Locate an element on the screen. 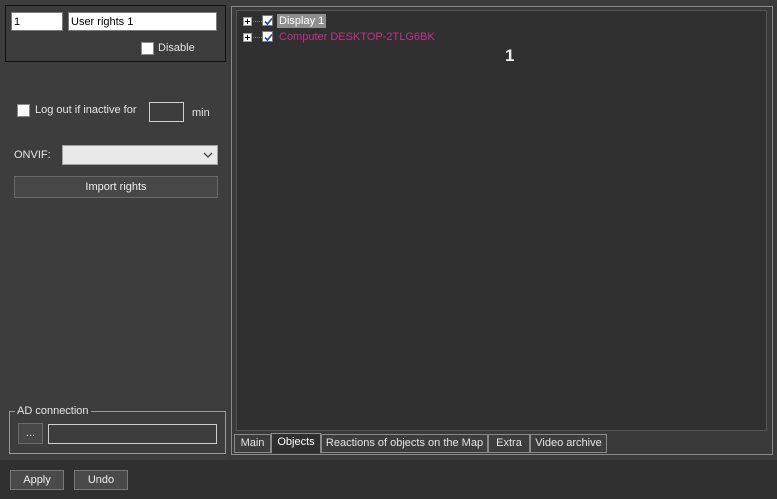  ad-connection-field is located at coordinates (132, 434).